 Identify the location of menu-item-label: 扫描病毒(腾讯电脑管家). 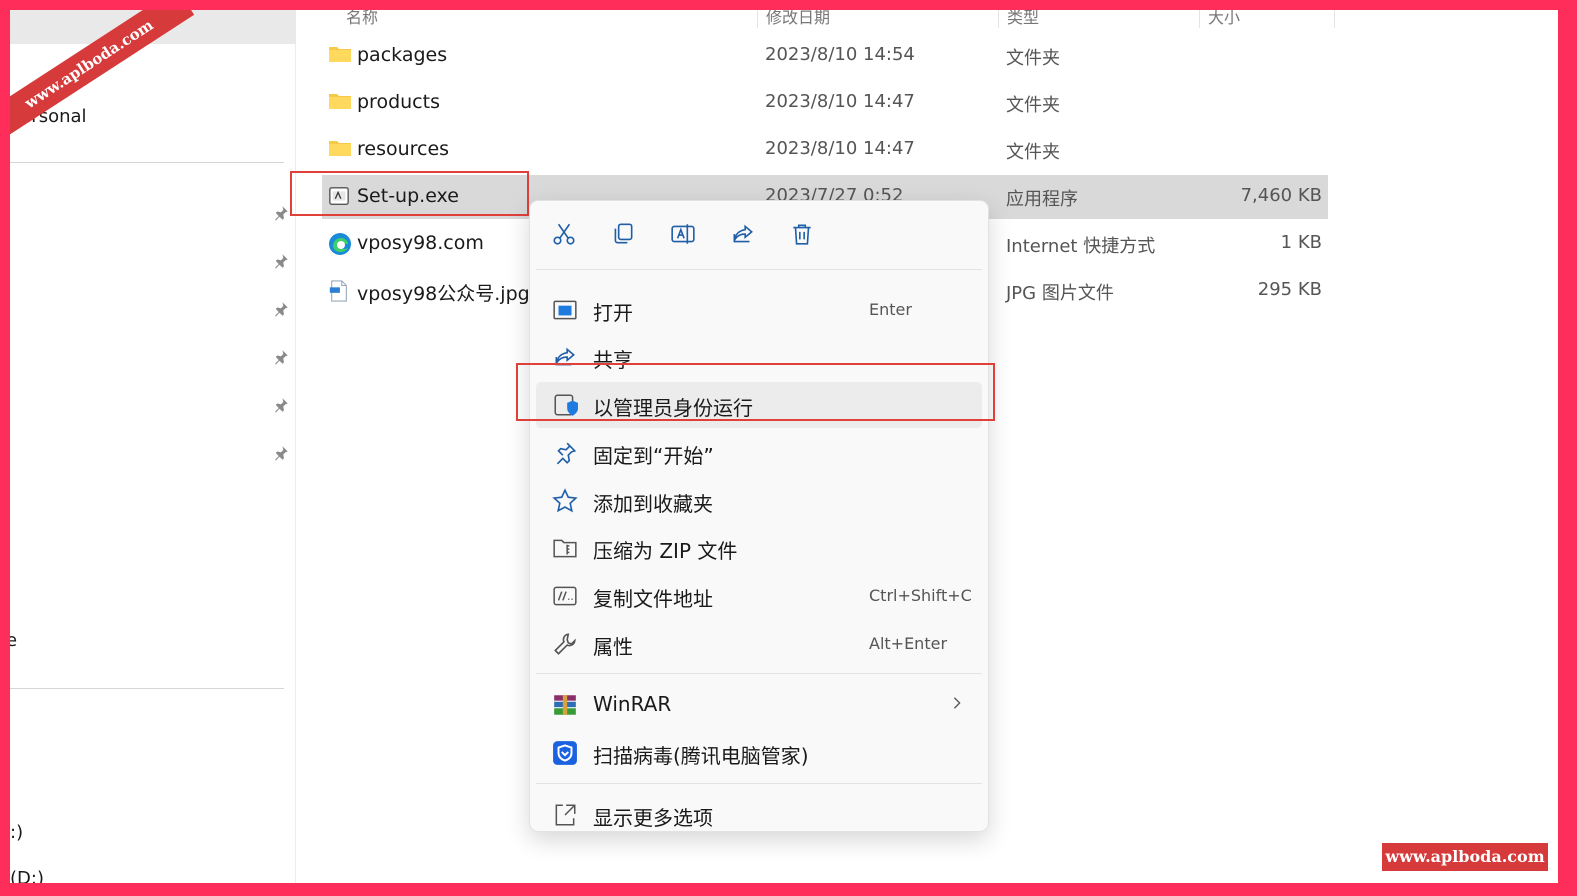
(701, 756).